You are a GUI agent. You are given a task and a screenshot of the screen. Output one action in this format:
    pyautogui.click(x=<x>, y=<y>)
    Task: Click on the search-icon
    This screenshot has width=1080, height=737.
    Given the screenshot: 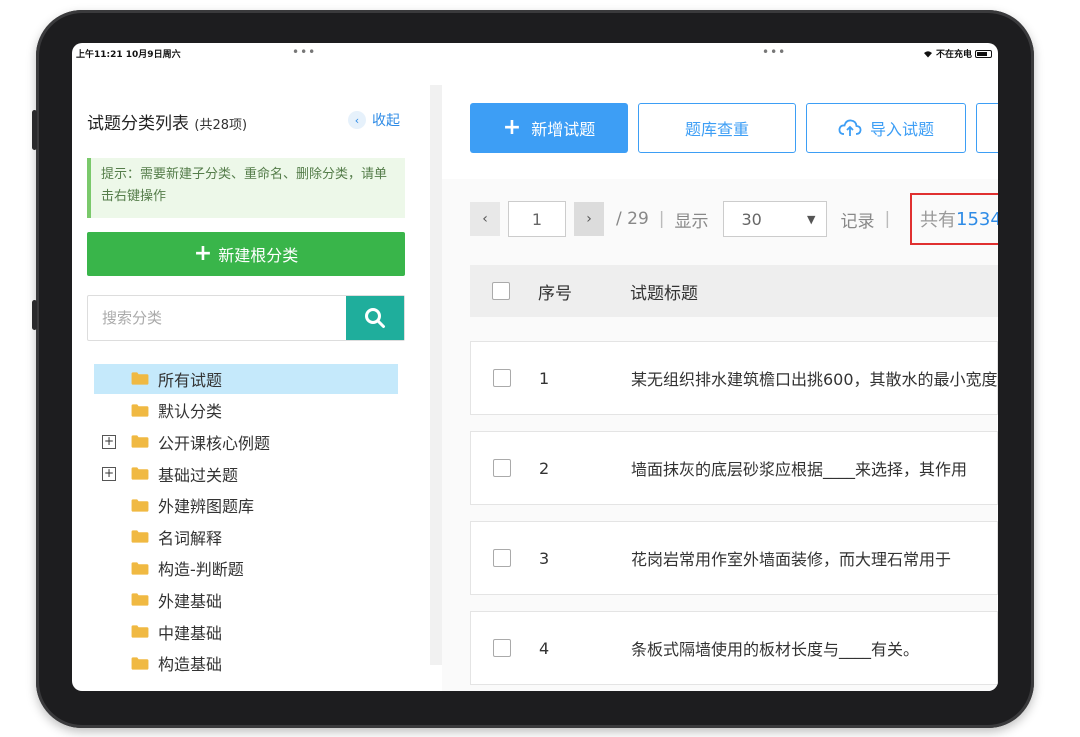 What is the action you would take?
    pyautogui.click(x=375, y=318)
    